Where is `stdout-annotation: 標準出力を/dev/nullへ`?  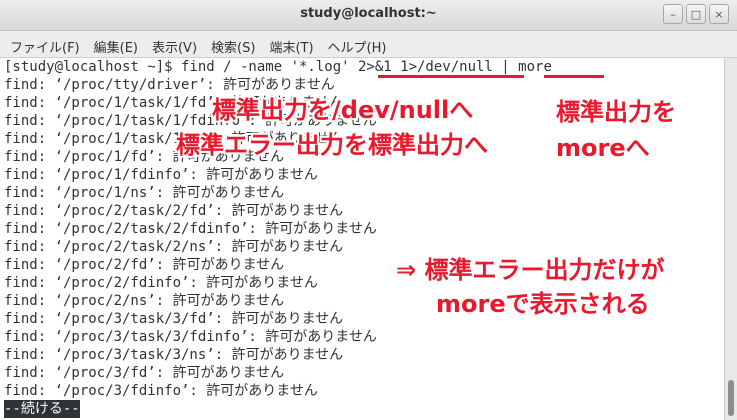
stdout-annotation: 標準出力を/dev/nullへ is located at coordinates (343, 110).